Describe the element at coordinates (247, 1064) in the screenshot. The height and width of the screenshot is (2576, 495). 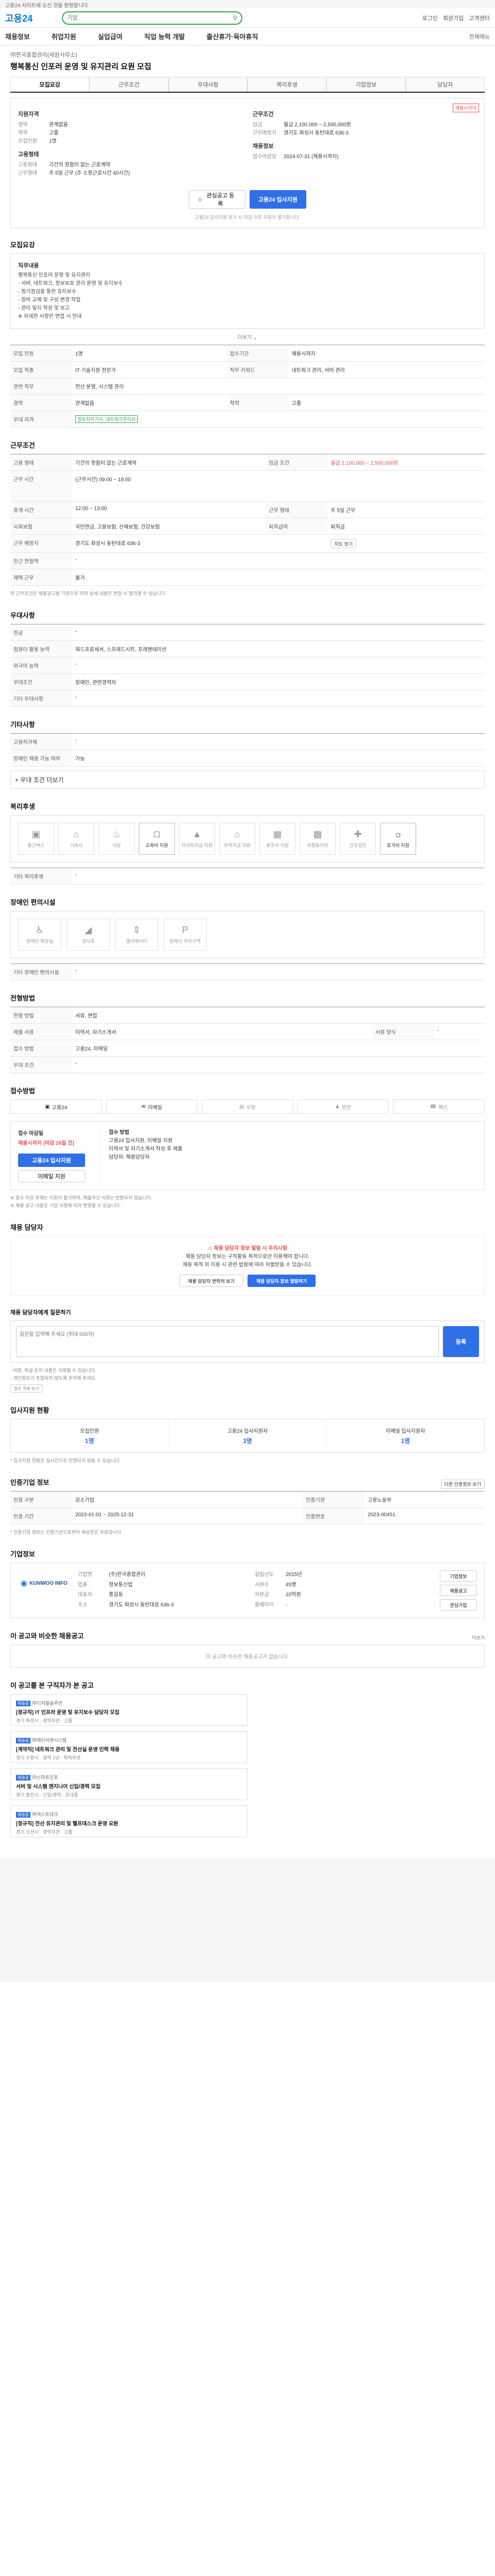
I see `table-row: 우대 조건 -` at that location.